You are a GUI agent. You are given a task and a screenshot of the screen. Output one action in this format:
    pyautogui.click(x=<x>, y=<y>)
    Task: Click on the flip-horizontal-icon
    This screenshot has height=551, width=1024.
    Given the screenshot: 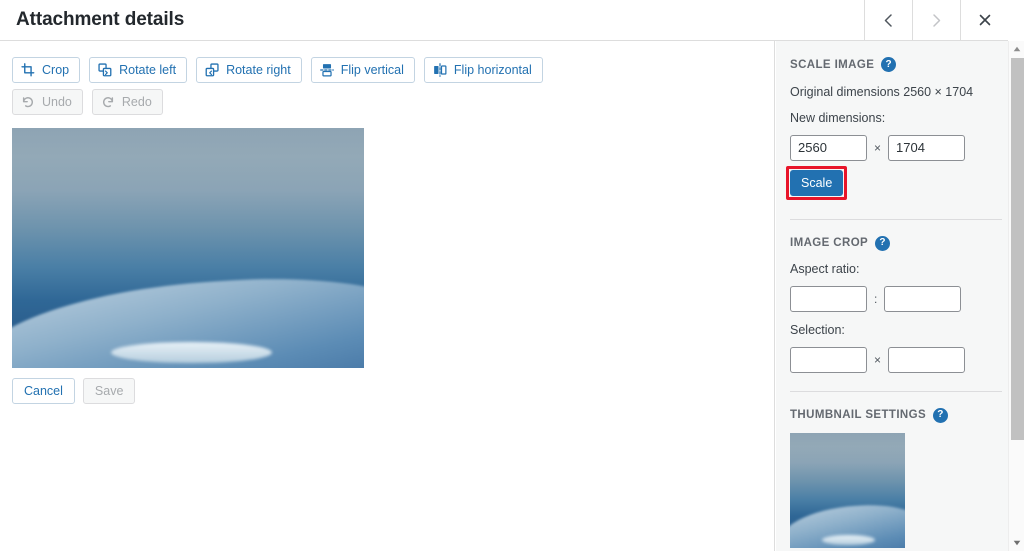 What is the action you would take?
    pyautogui.click(x=440, y=70)
    